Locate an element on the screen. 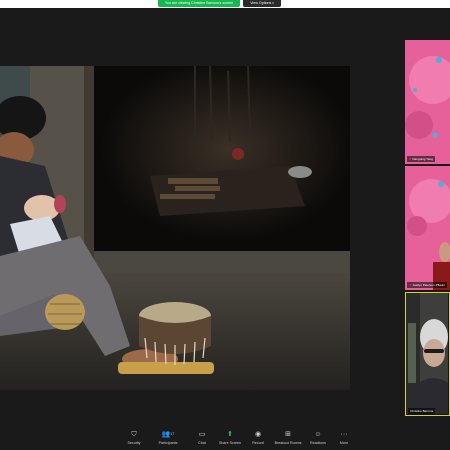  more-button: ··· More is located at coordinates (344, 439).